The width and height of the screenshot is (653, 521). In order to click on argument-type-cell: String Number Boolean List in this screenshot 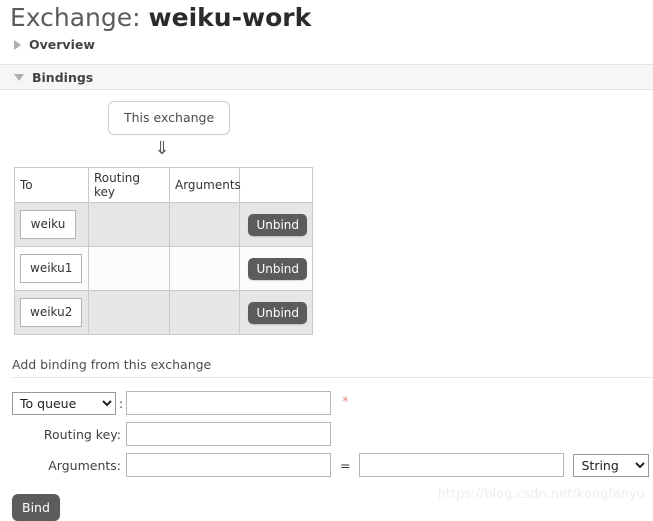, I will do `click(607, 465)`.